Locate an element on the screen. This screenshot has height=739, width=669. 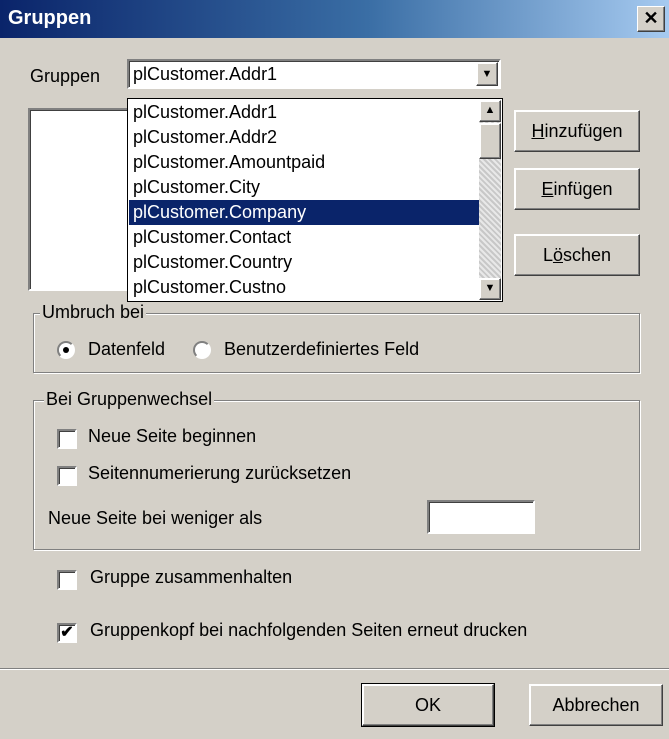
cancel-button: Abbrechen is located at coordinates (596, 705).